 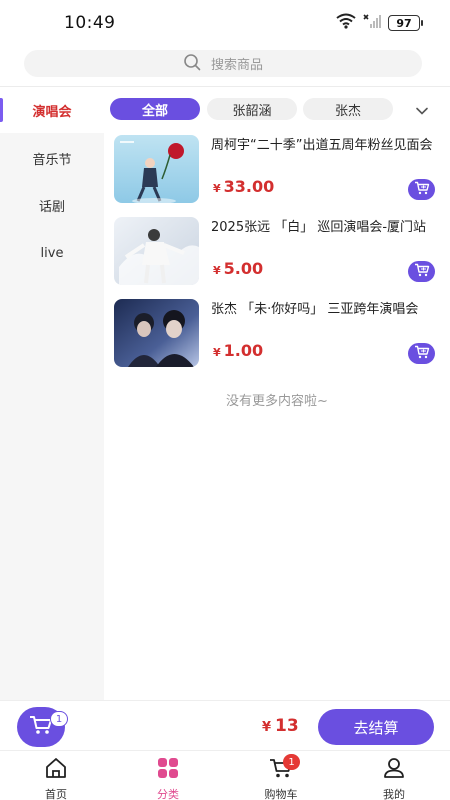 I want to click on search-icon, so click(x=192, y=64).